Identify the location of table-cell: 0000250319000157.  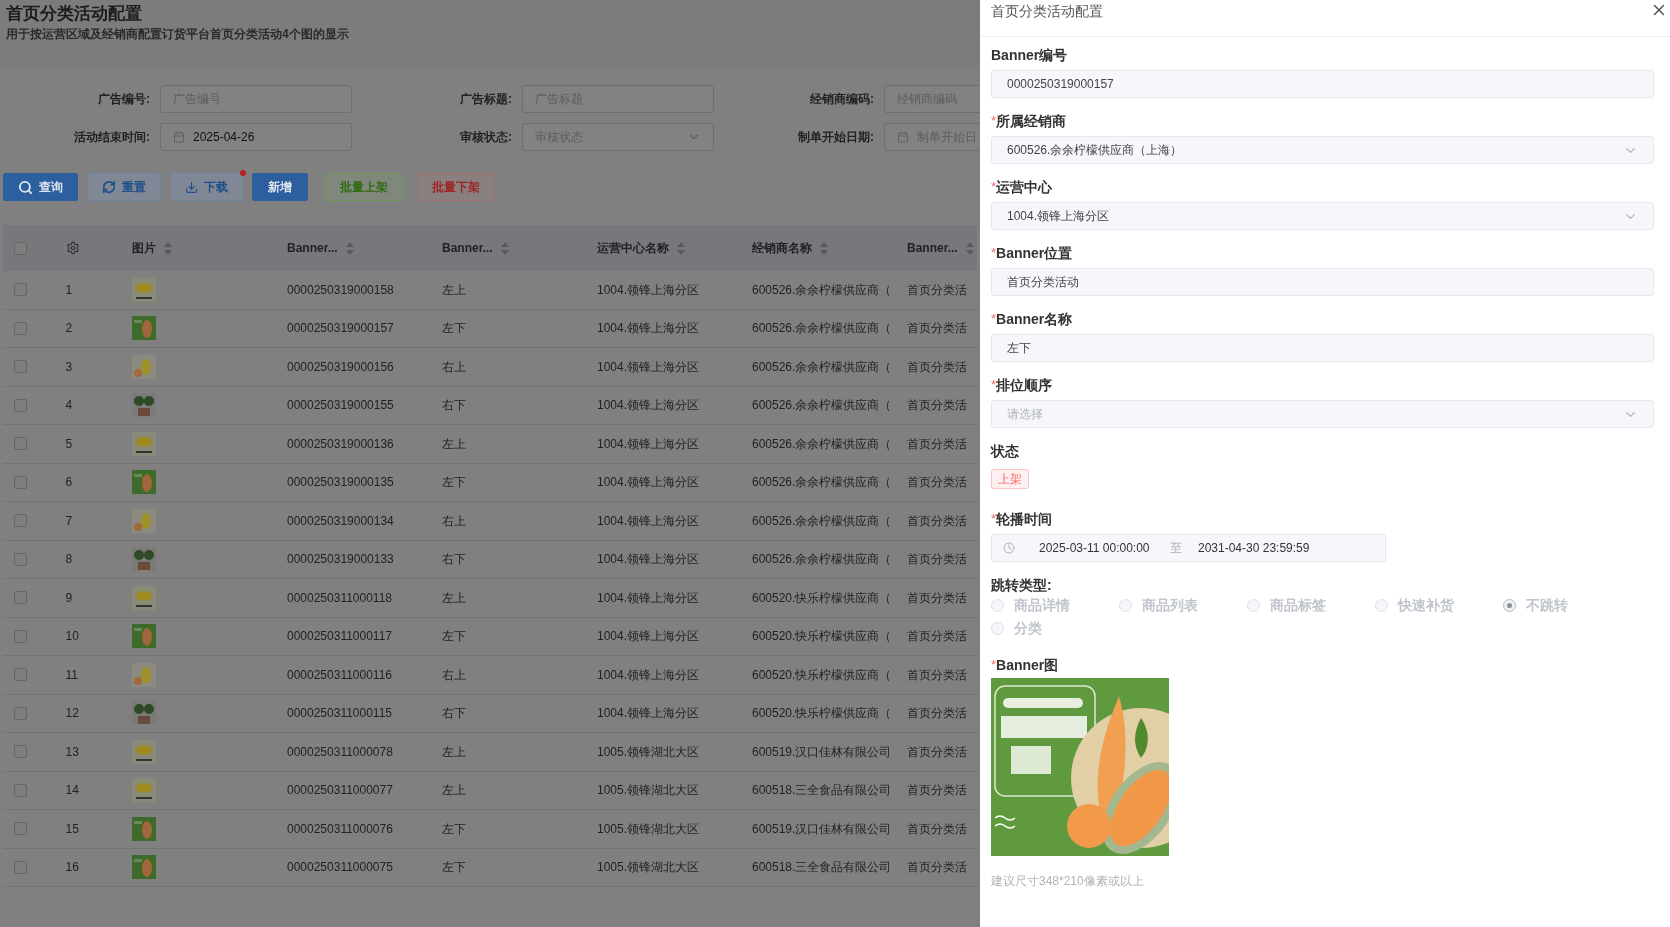
(340, 328).